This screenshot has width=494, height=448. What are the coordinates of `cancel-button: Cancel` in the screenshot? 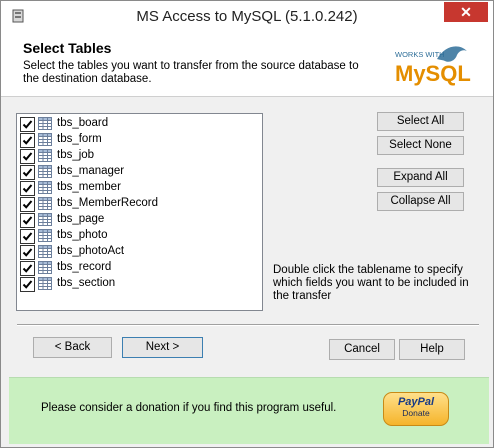 It's located at (362, 349).